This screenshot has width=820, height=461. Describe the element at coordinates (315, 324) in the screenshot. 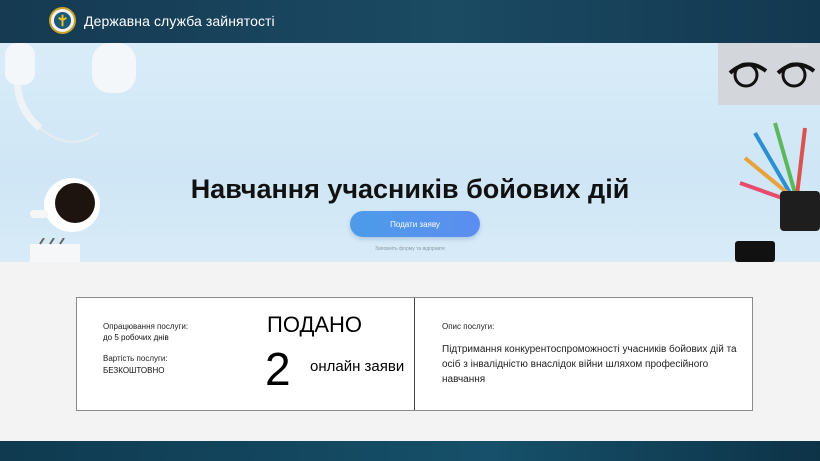

I see `submitted-label: ПОДАНО` at that location.